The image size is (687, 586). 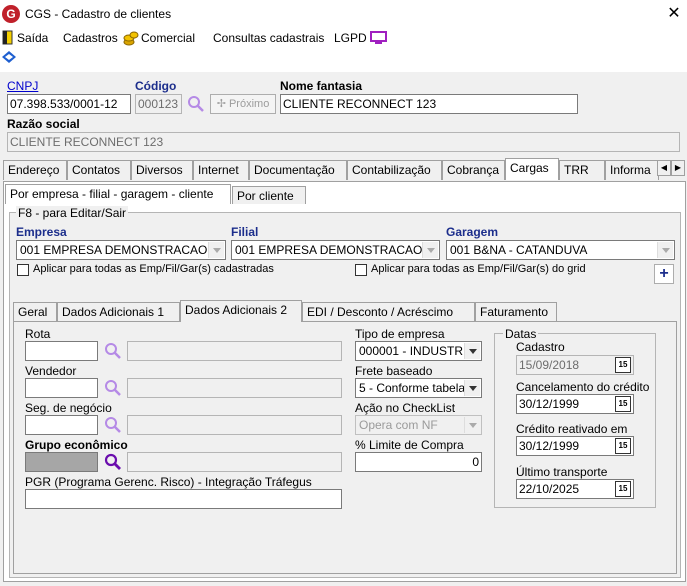 I want to click on plus-icon: ✢, so click(x=222, y=104).